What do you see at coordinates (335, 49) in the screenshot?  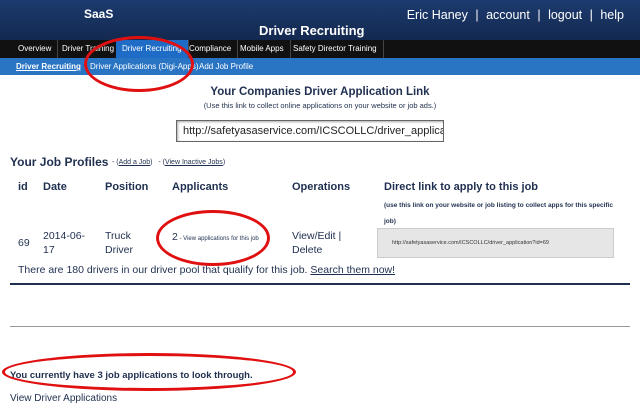 I see `tab-safety-director-training: Safety Director Training` at bounding box center [335, 49].